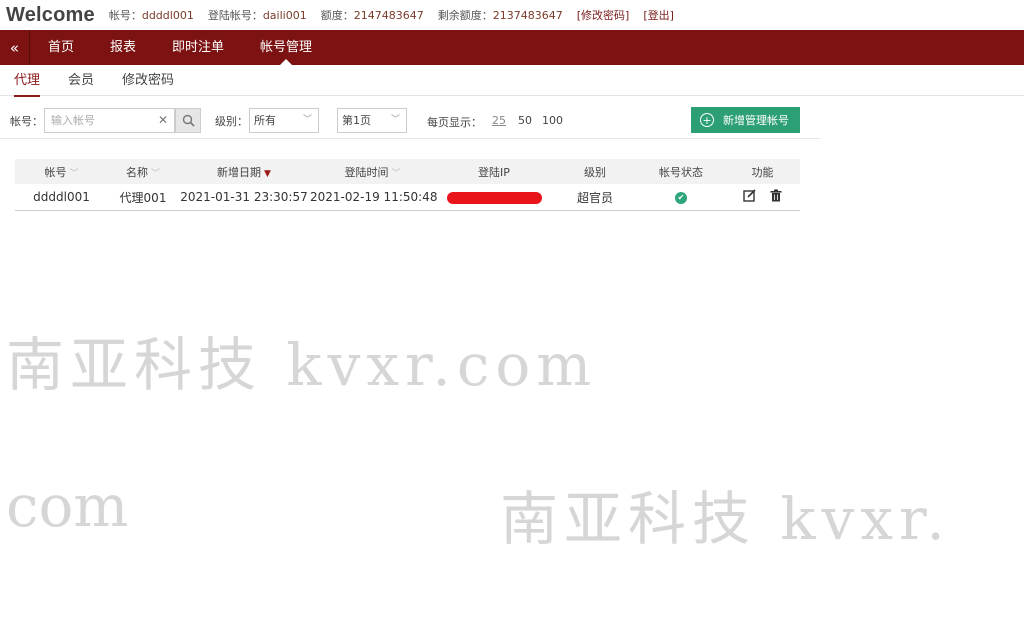 The image size is (1024, 642). Describe the element at coordinates (366, 172) in the screenshot. I see `column-header-login-time-label: 登陆时间` at that location.